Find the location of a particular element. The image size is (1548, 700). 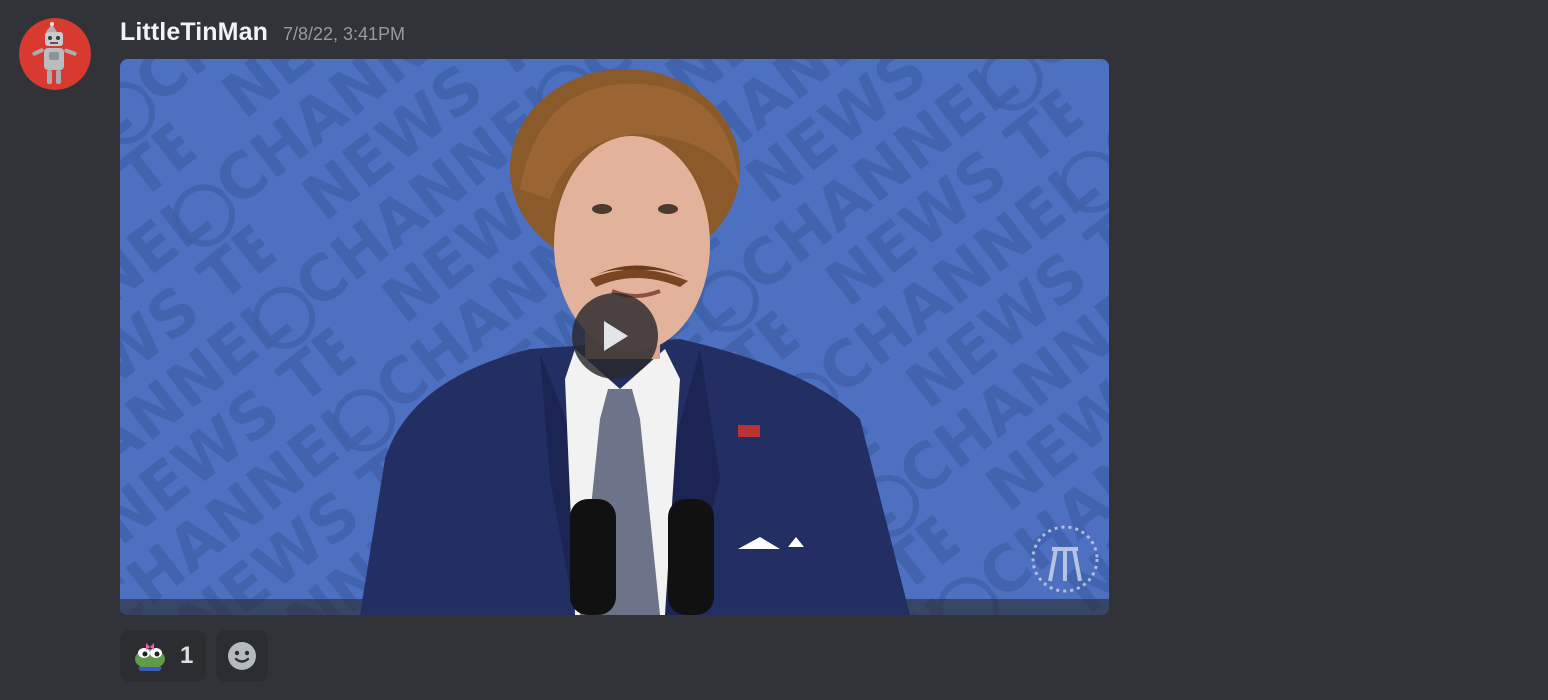

reactions-bar: 1 is located at coordinates (194, 656).